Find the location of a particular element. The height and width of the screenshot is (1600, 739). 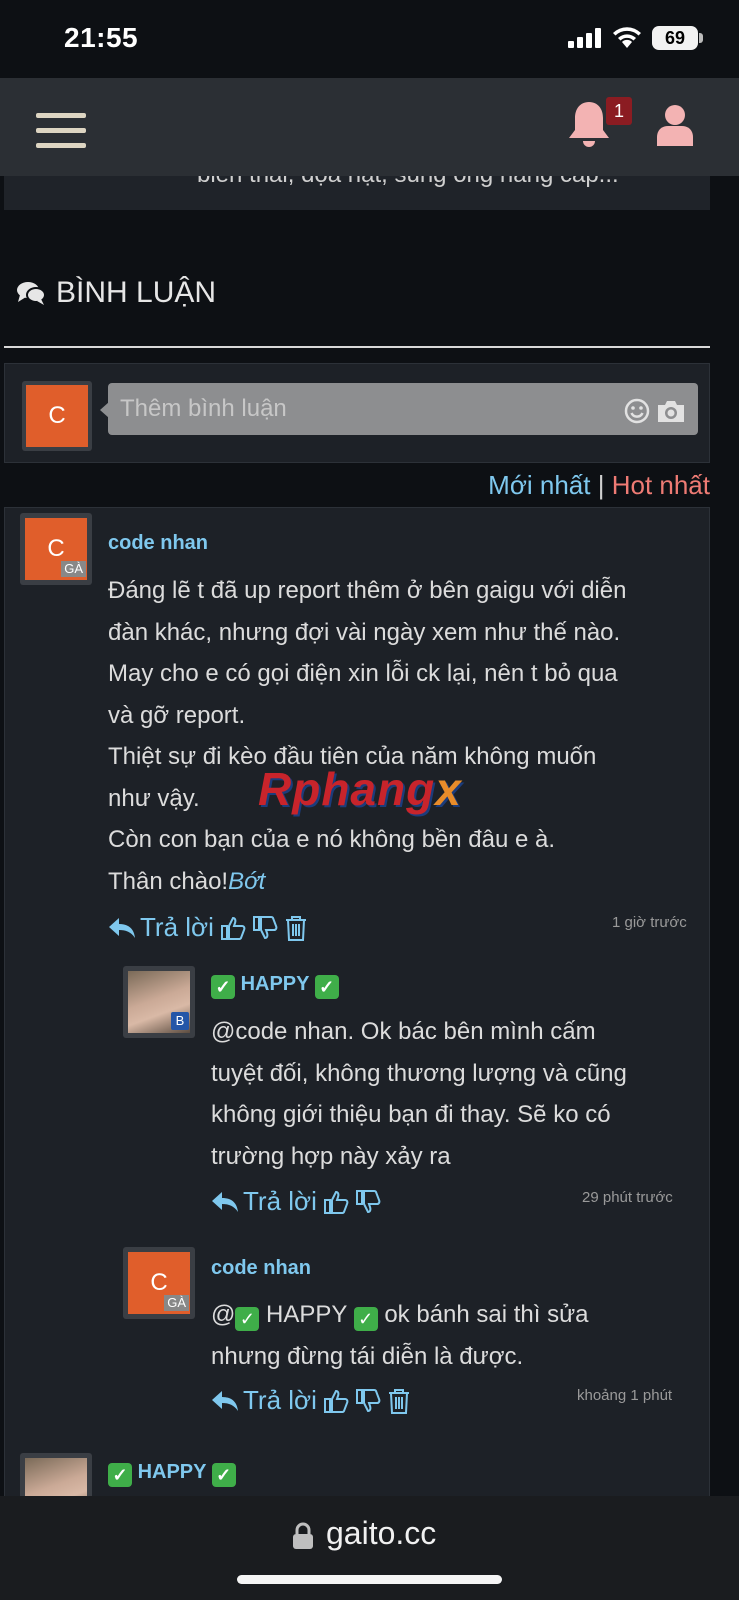

sort-options: Mới nhất | Hot nhất is located at coordinates (599, 485).